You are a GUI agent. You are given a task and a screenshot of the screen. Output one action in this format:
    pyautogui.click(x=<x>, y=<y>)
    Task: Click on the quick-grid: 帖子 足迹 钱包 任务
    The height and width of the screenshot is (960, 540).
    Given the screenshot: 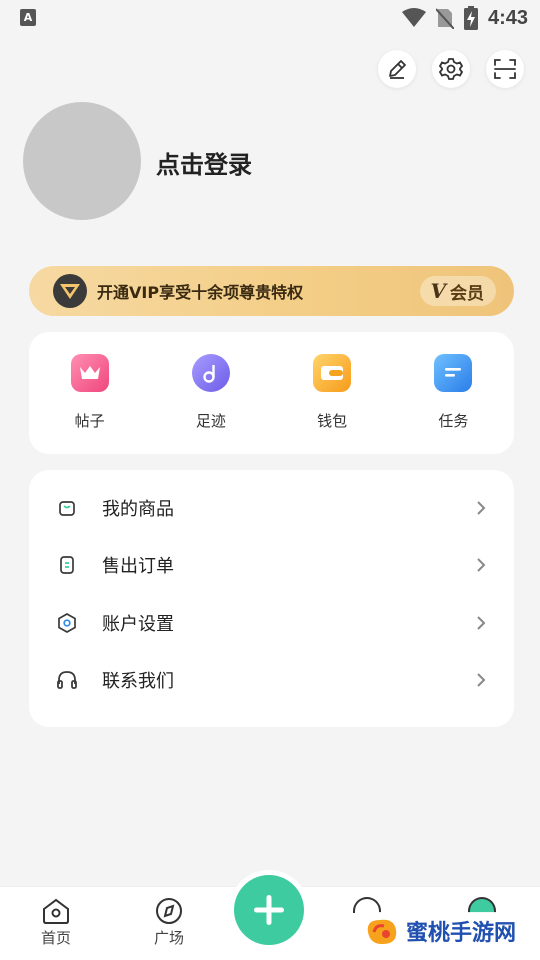 What is the action you would take?
    pyautogui.click(x=271, y=393)
    